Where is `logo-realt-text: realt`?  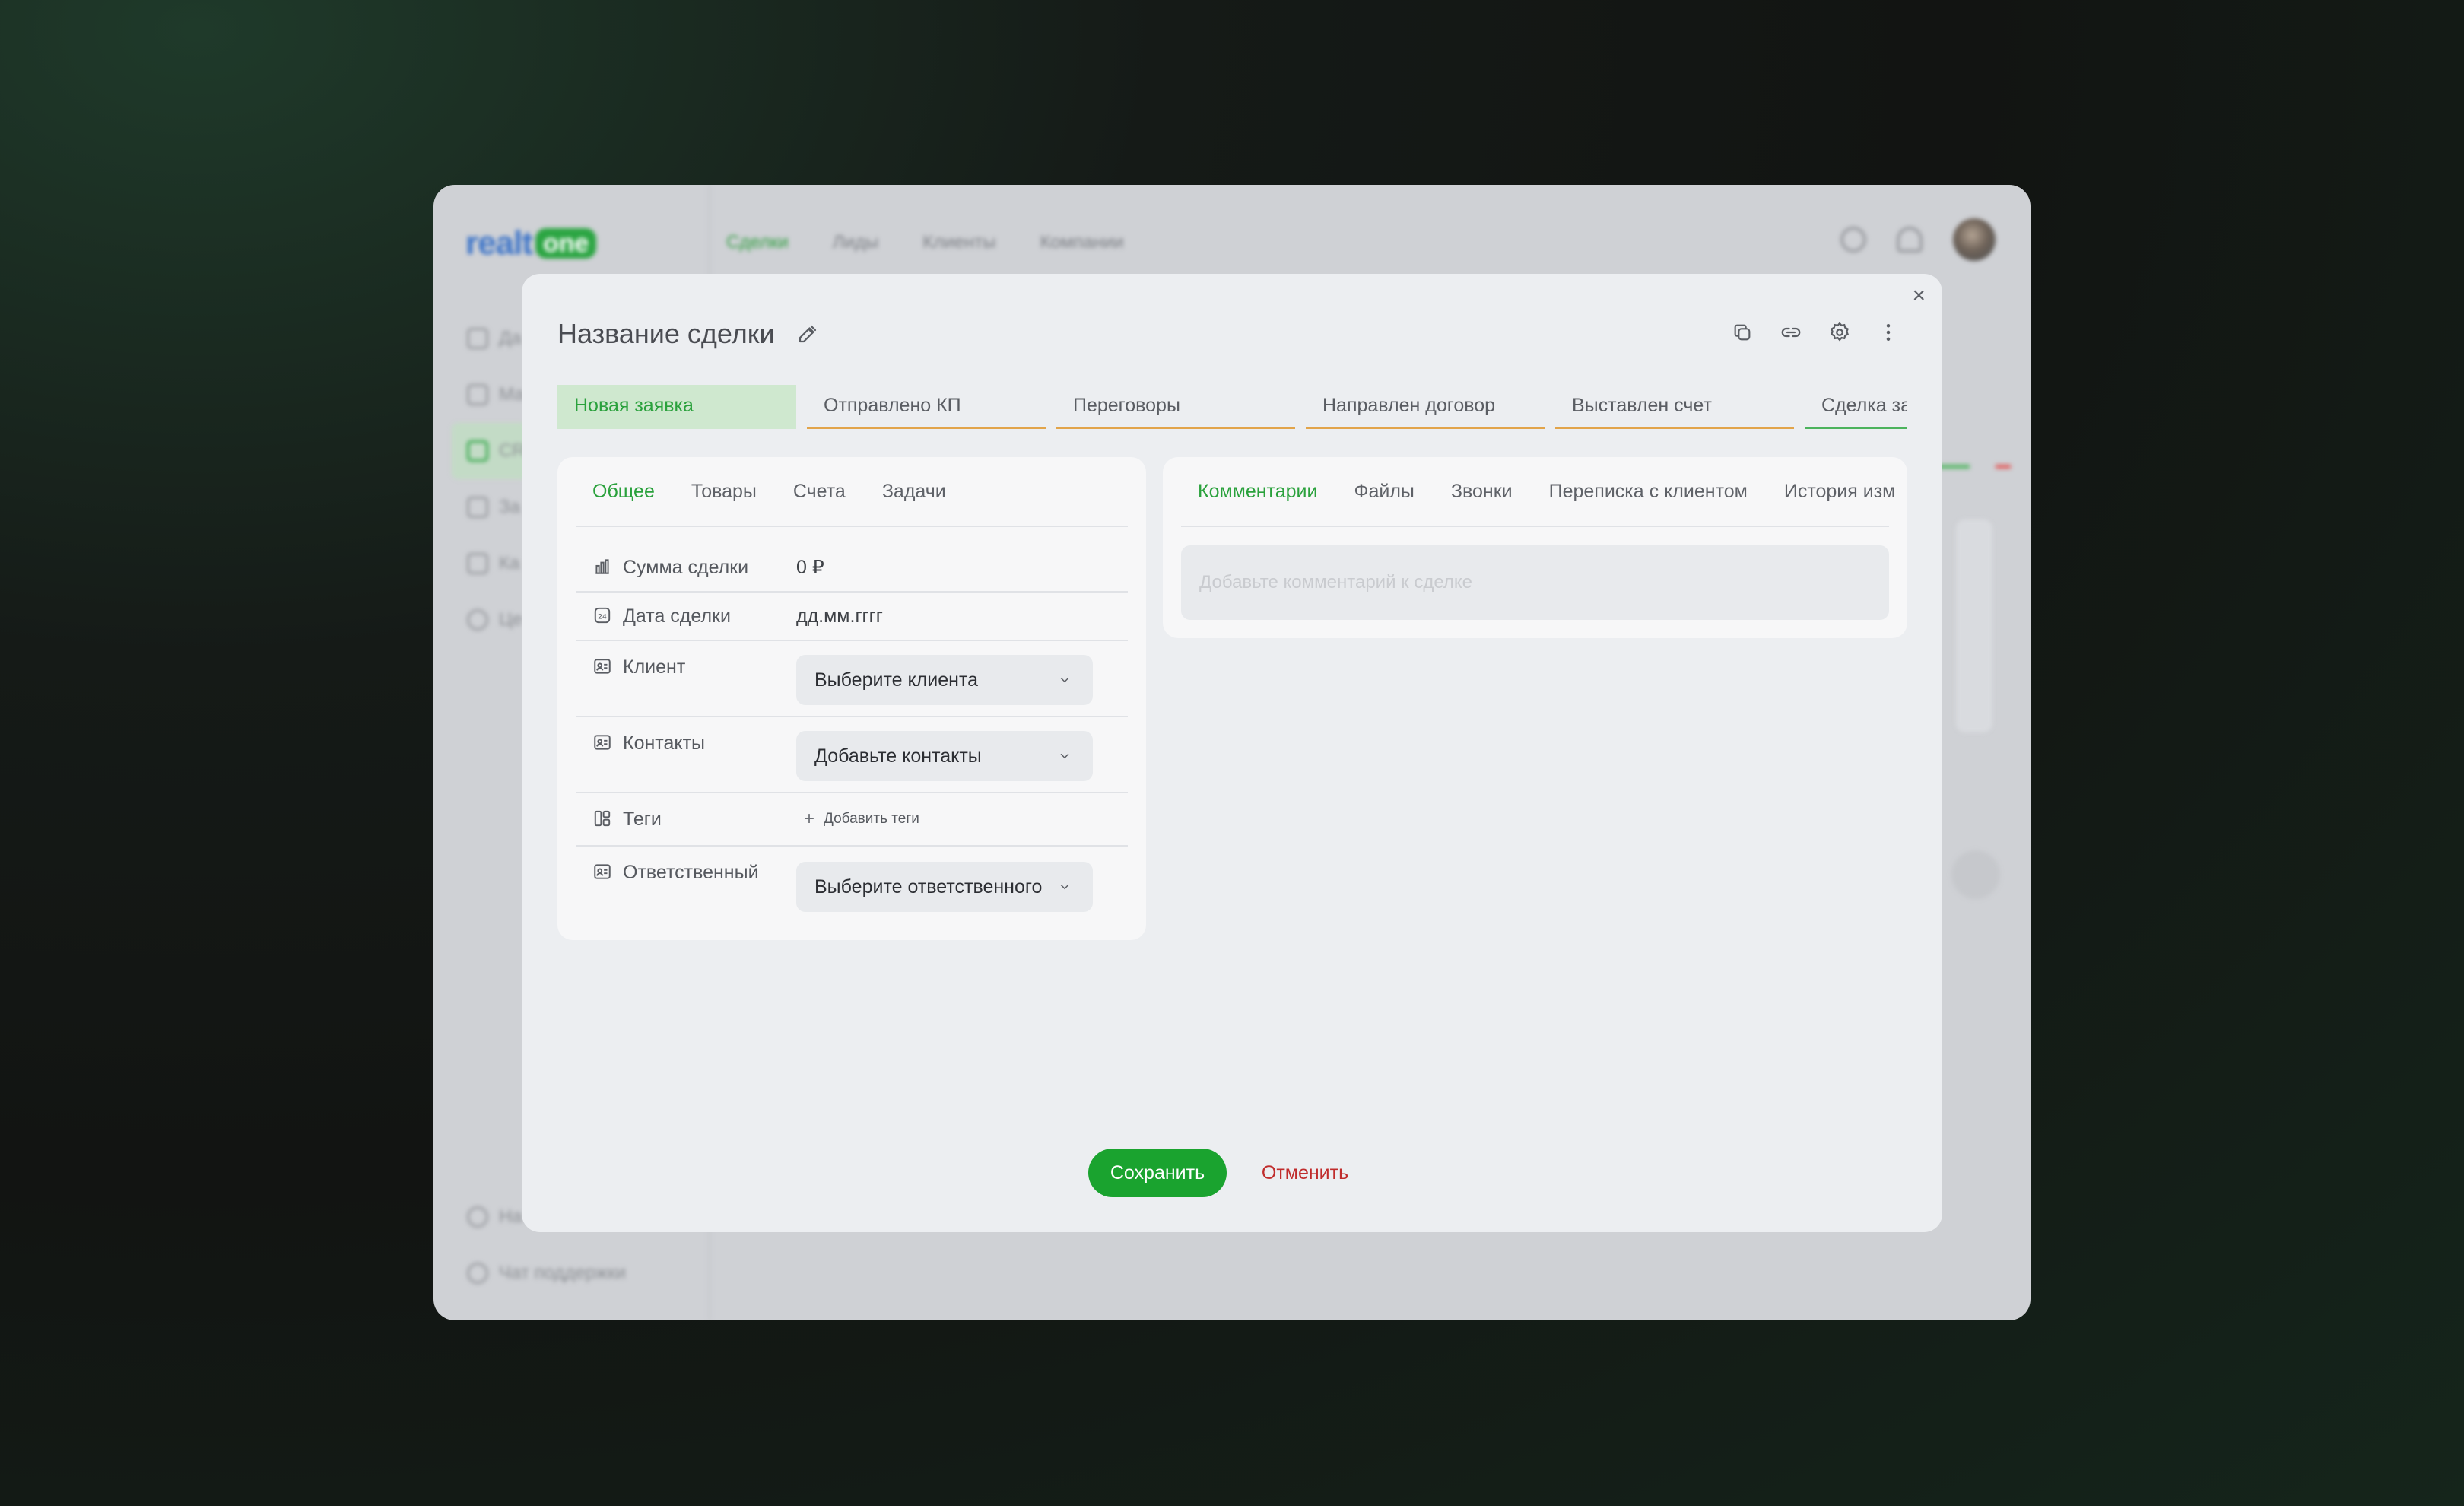 logo-realt-text: realt is located at coordinates (499, 243).